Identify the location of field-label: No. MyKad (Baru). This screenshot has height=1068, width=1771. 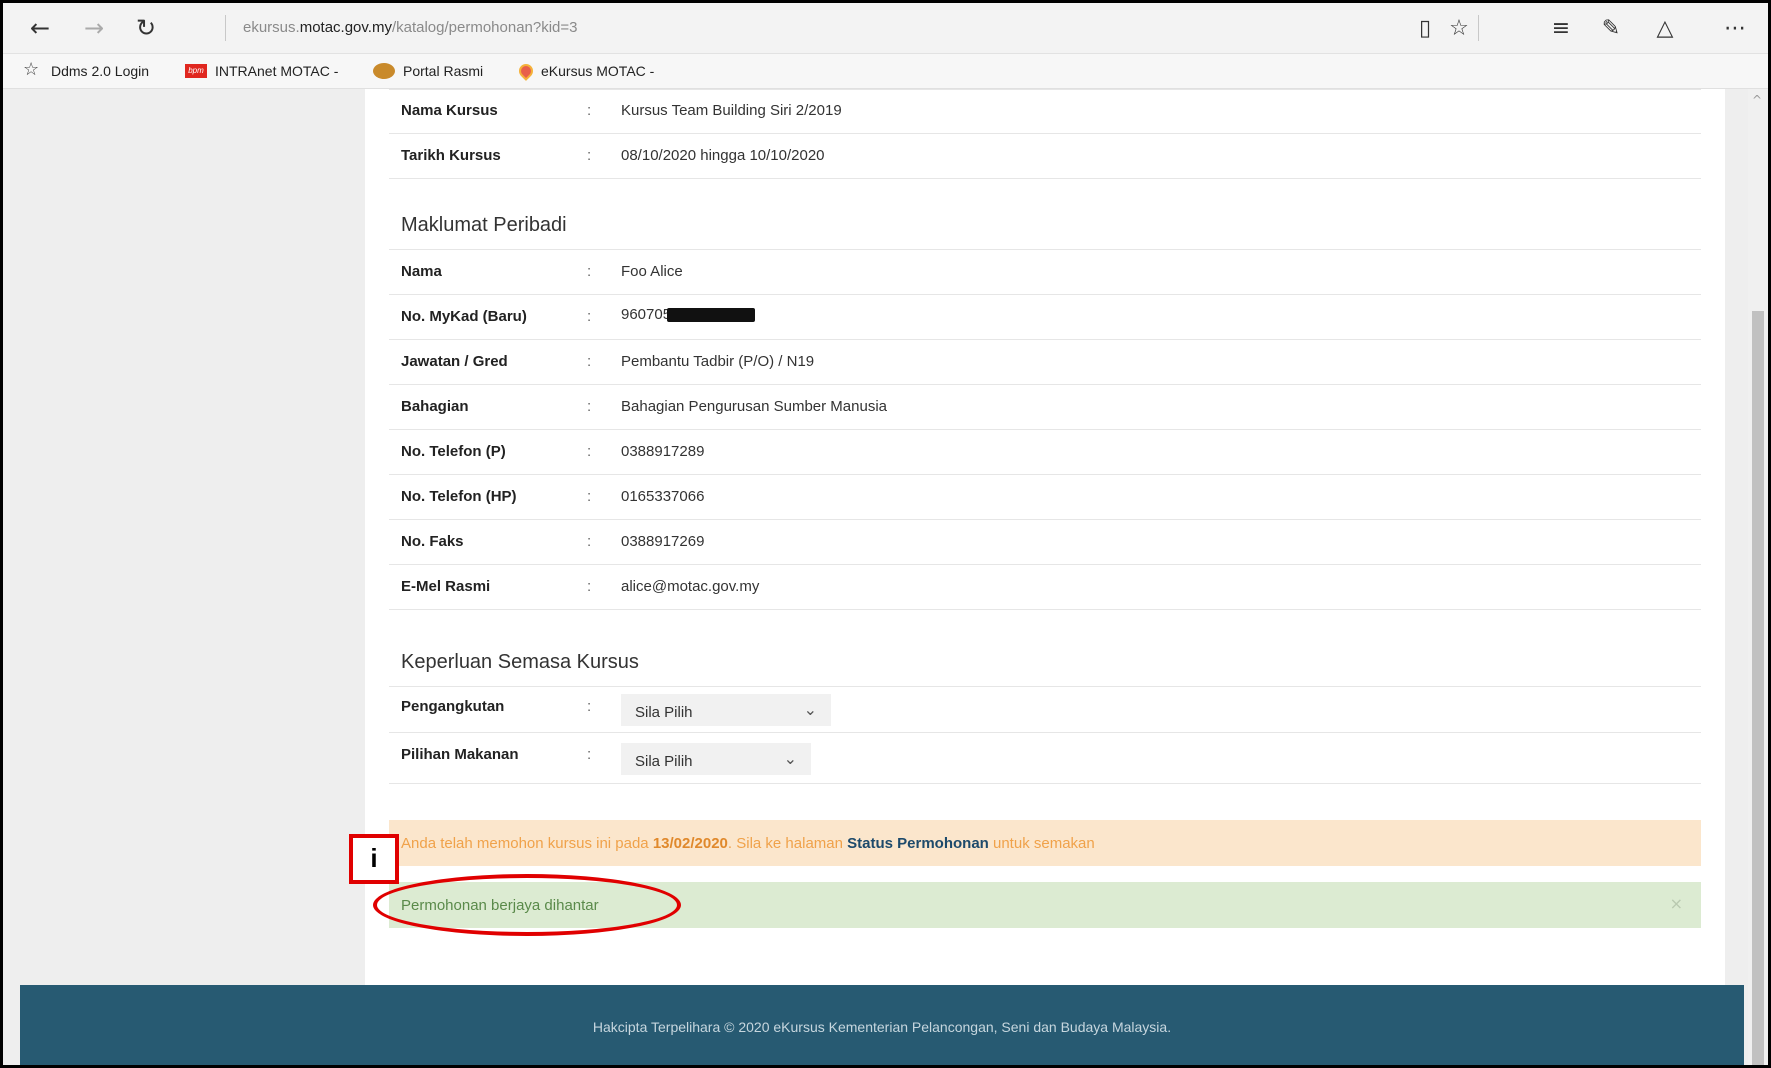
(464, 316).